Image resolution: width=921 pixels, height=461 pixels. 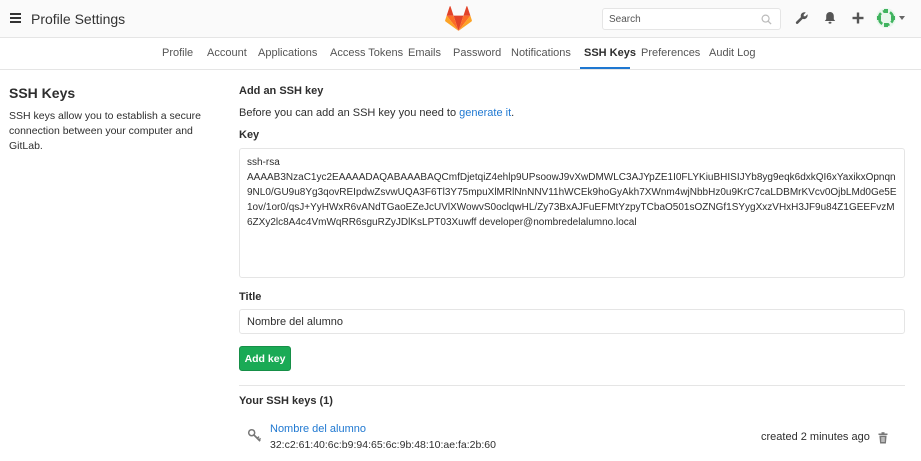 I want to click on active-tab-indicator, so click(x=605, y=68).